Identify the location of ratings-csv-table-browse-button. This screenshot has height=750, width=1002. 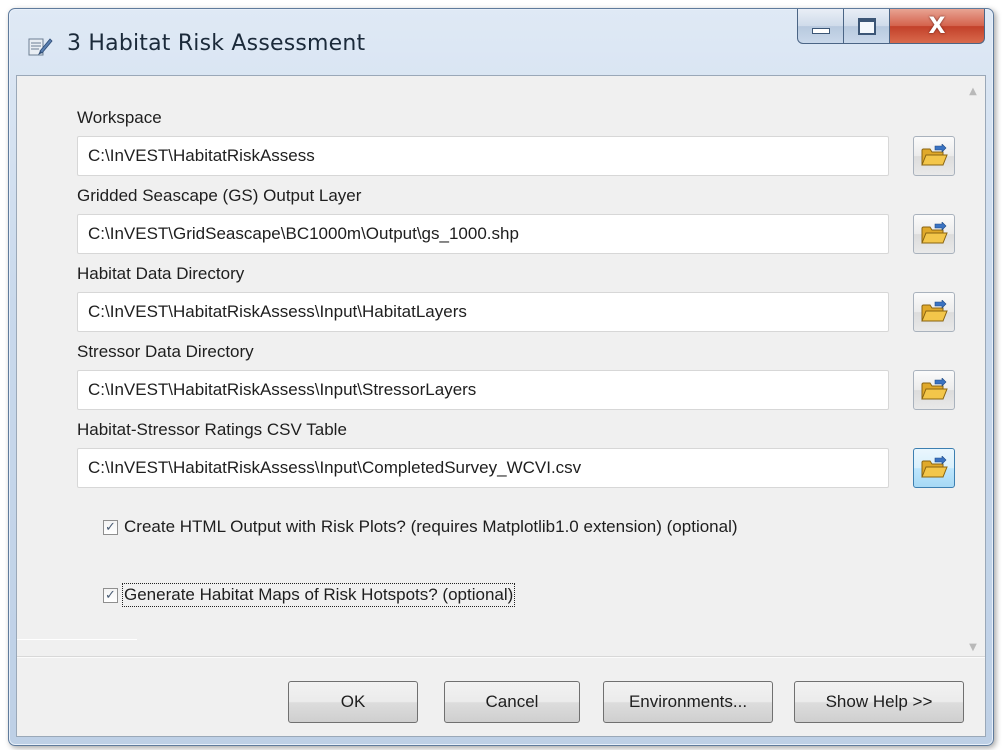
(934, 468).